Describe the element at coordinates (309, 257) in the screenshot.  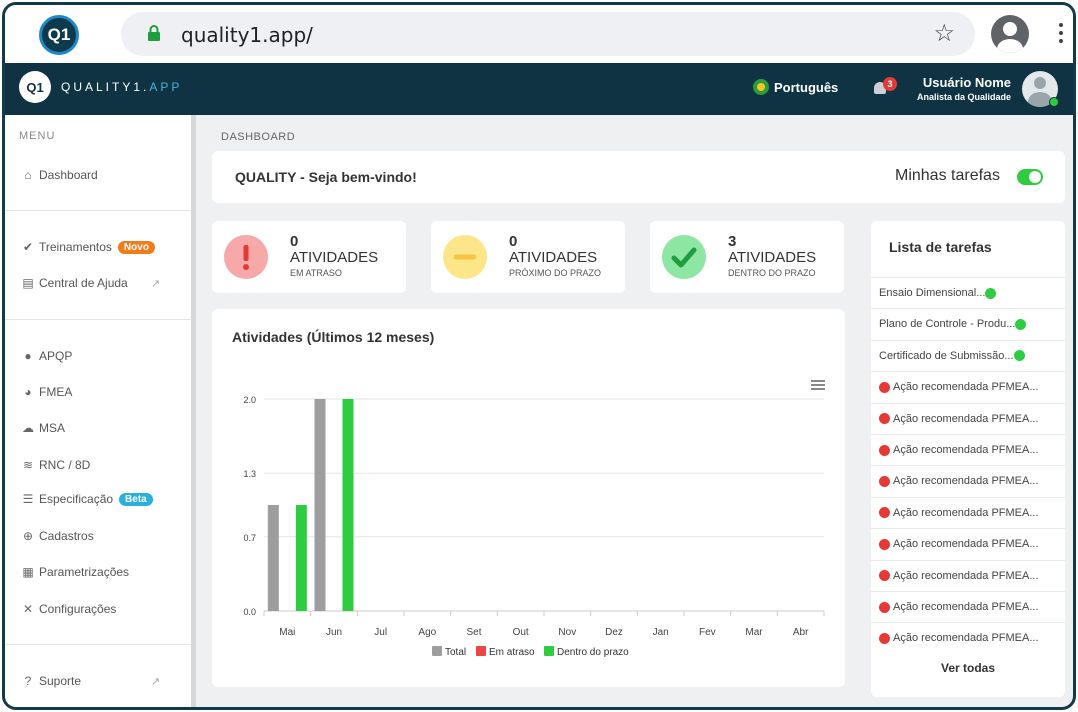
I see `stat-card-overdue: 0 ATIVIDADES EM ATRASO` at that location.